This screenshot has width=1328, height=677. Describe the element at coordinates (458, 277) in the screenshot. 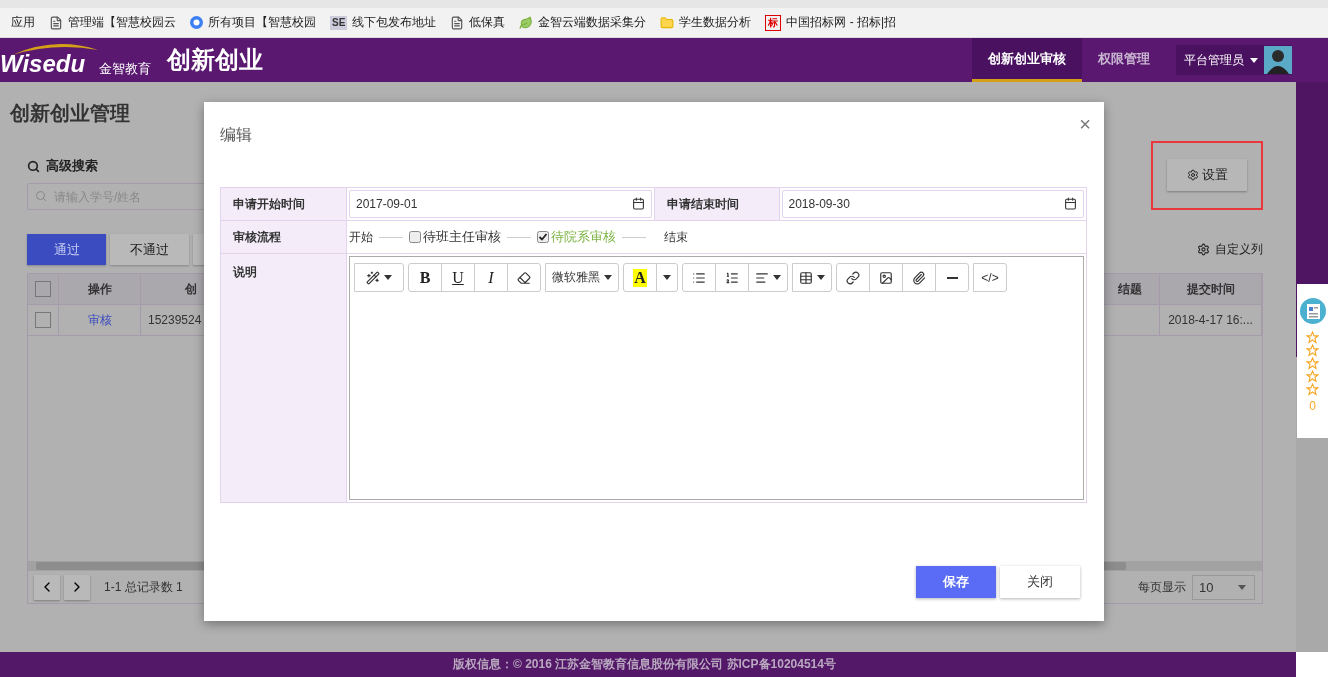

I see `underline-button: U` at that location.